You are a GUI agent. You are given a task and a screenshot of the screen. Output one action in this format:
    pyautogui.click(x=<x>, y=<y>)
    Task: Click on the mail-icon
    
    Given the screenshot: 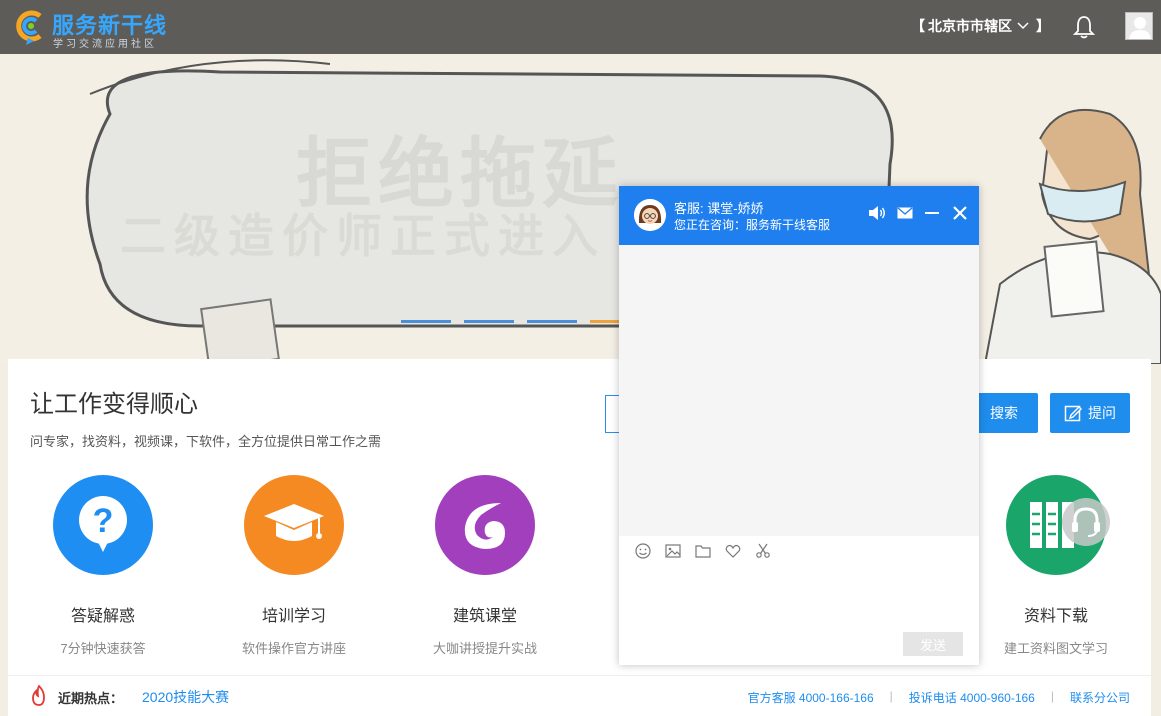 What is the action you would take?
    pyautogui.click(x=905, y=213)
    